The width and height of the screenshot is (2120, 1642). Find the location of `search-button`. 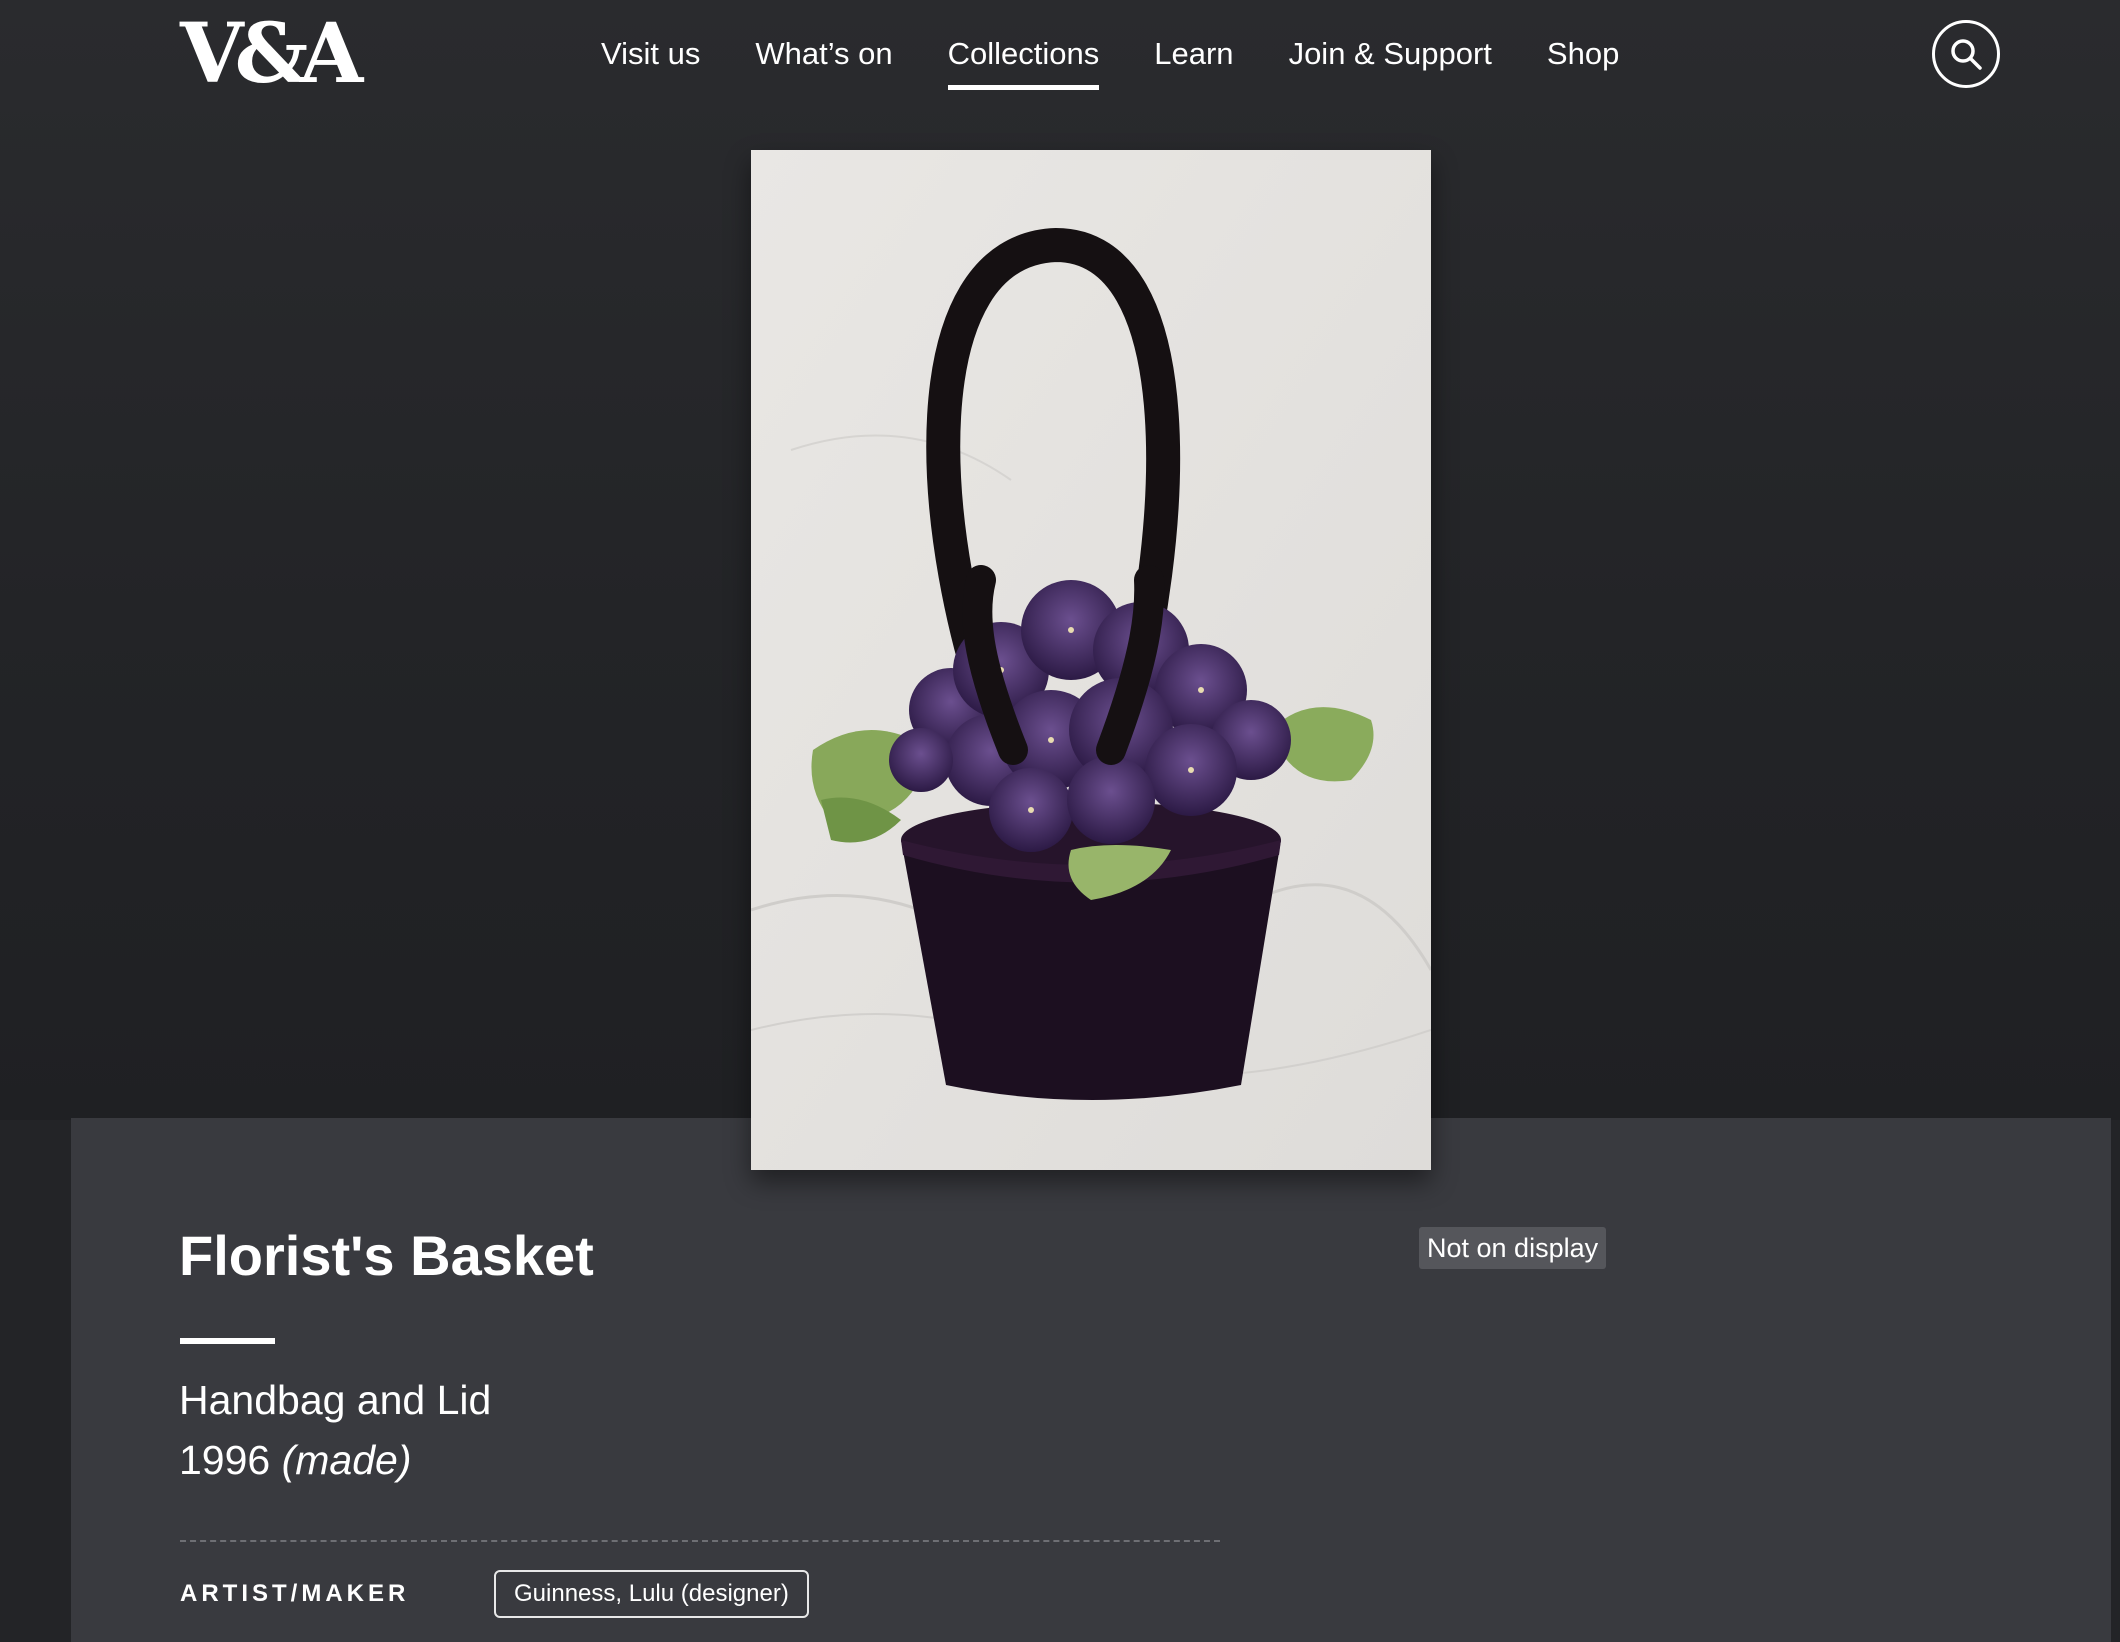

search-button is located at coordinates (1966, 54).